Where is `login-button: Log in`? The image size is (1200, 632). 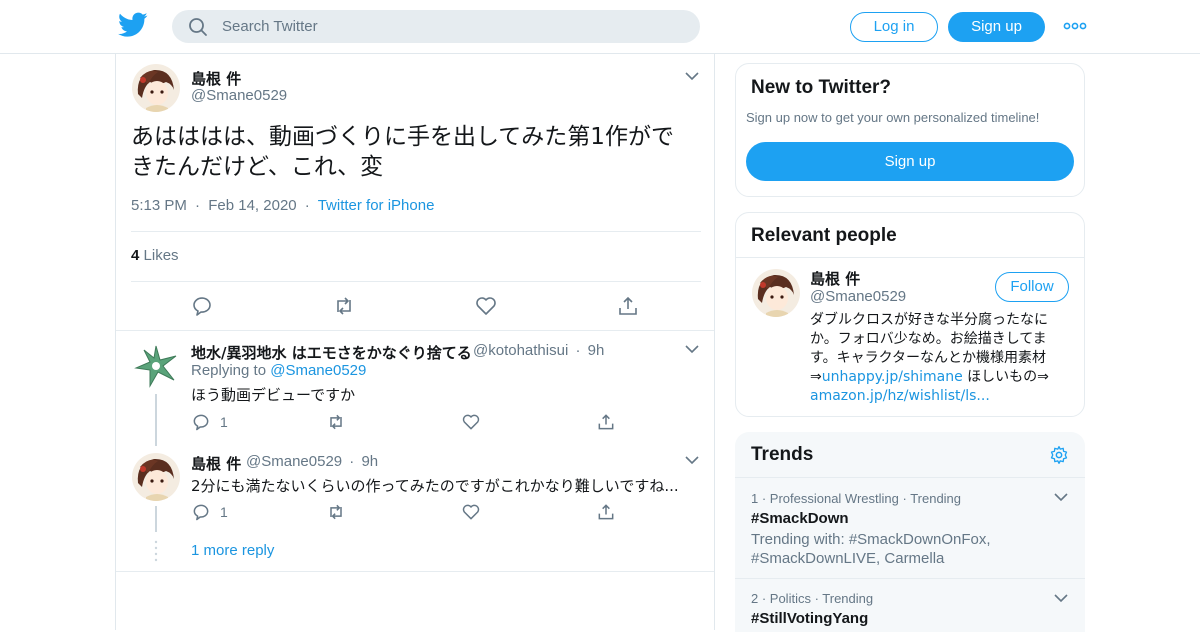
login-button: Log in is located at coordinates (894, 27).